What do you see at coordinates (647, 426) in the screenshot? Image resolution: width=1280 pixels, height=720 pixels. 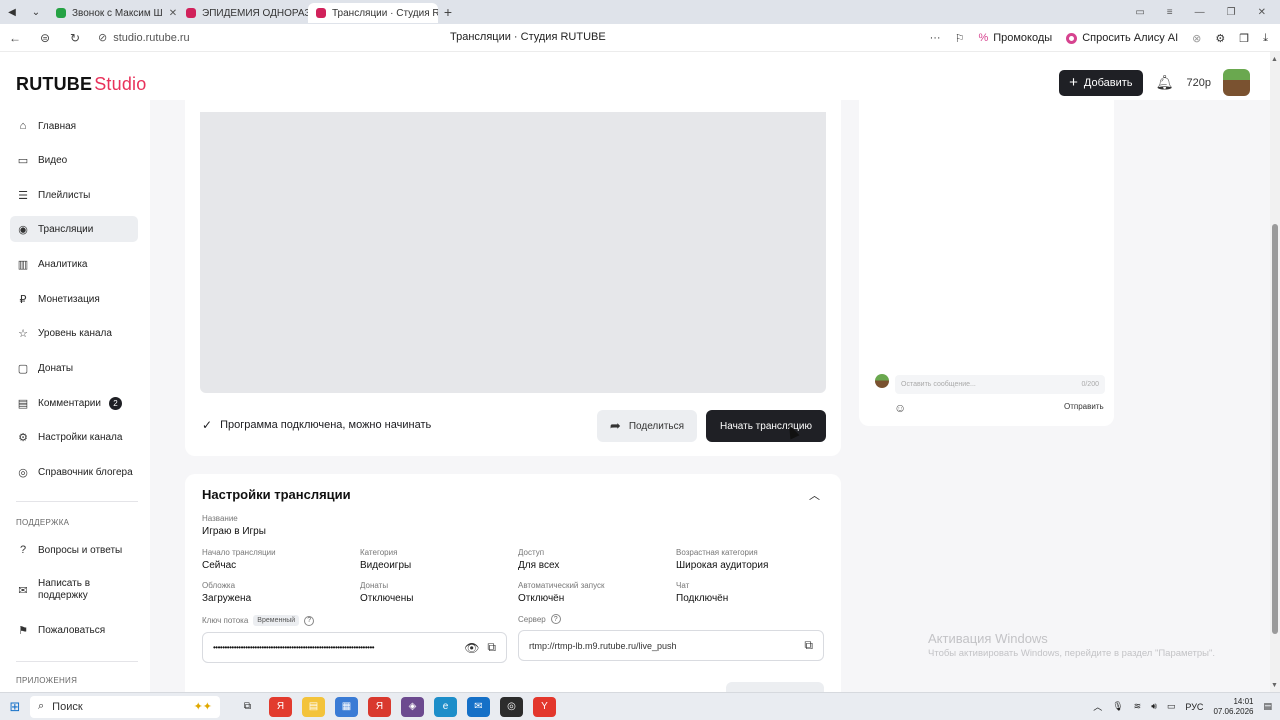 I see `share-button: ➦ Поделиться` at bounding box center [647, 426].